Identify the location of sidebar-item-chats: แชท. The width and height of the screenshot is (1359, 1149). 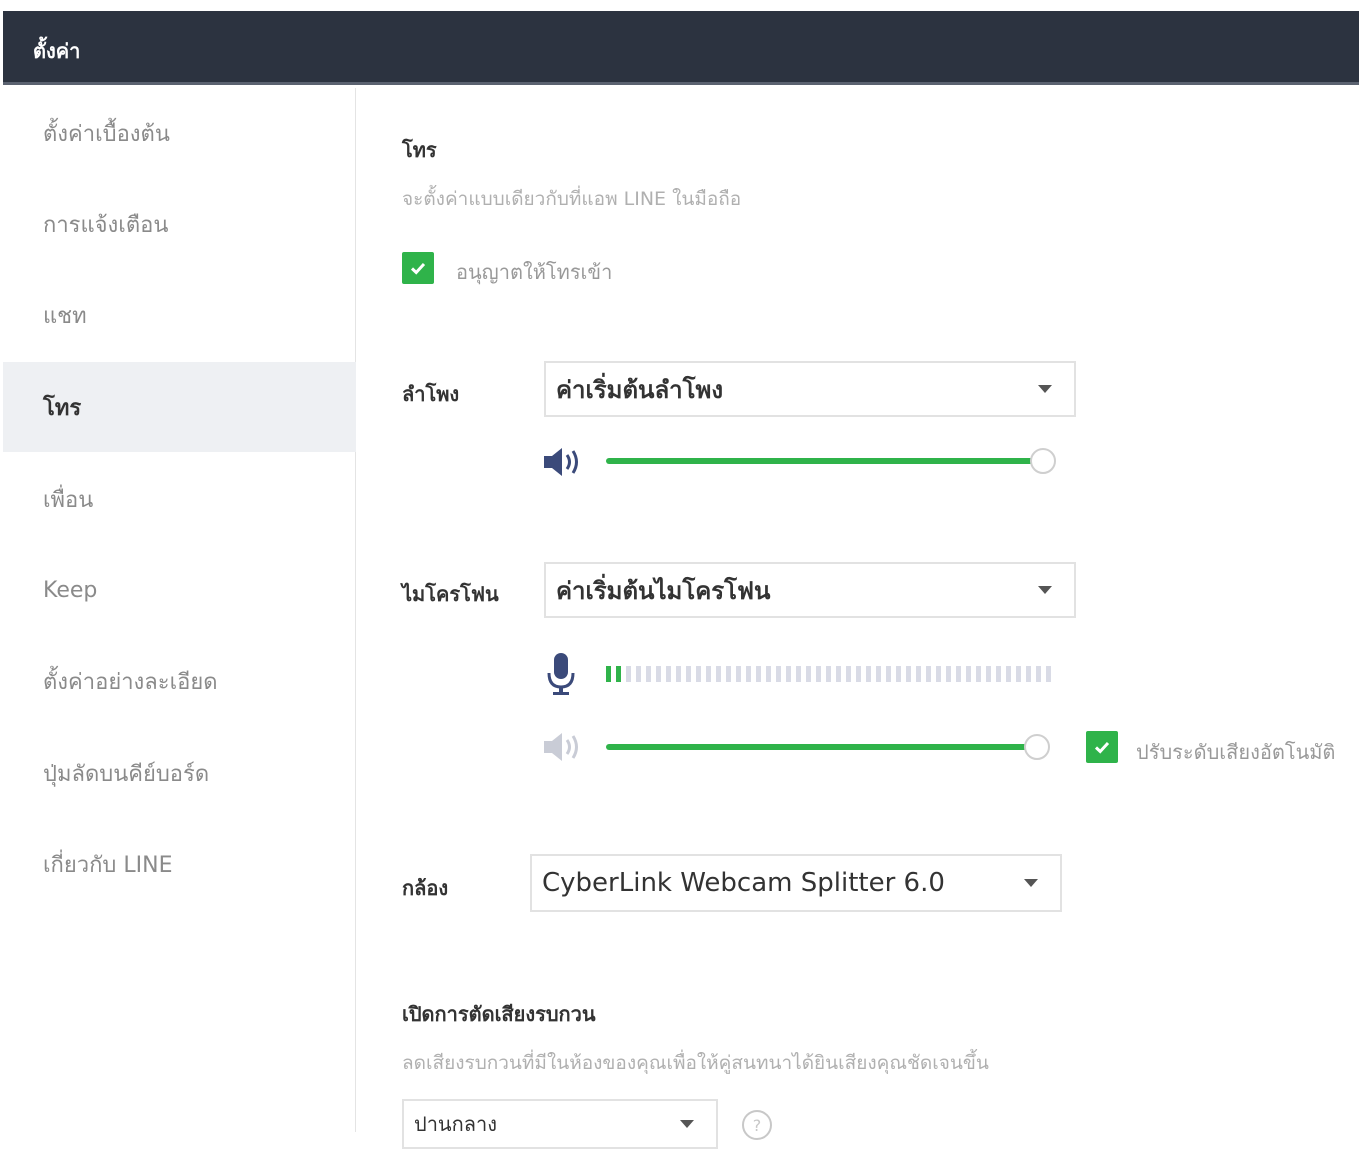
(179, 315).